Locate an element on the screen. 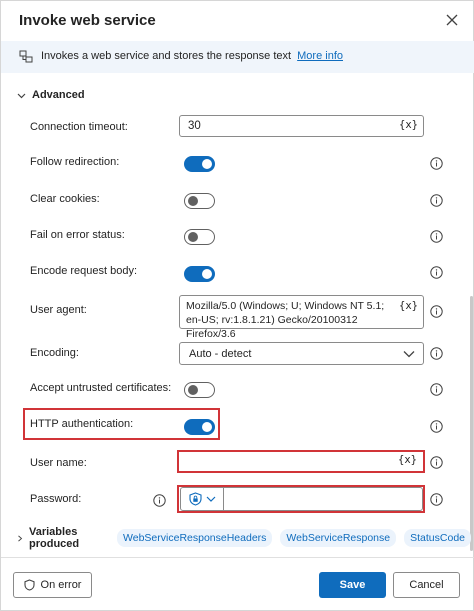  follow-redirection-label: Follow redirection: is located at coordinates (75, 162).